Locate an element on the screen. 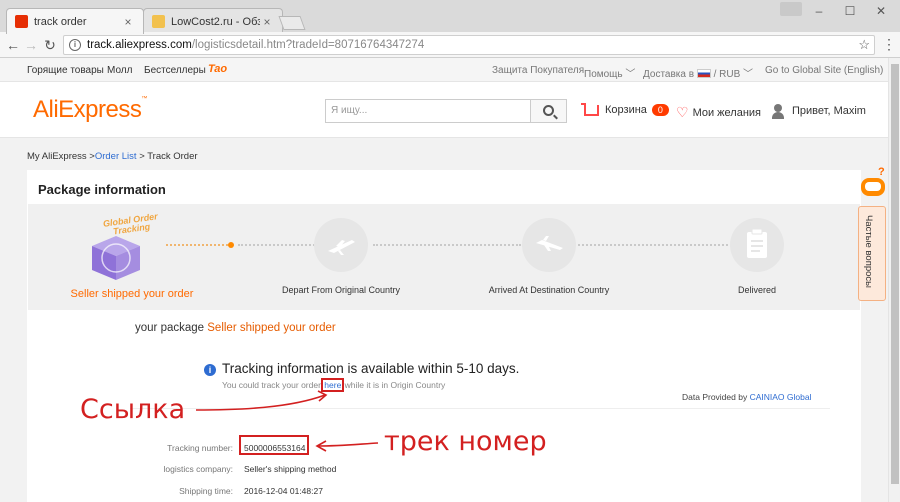 Image resolution: width=900 pixels, height=502 pixels. close-tab-icon: × is located at coordinates (128, 22).